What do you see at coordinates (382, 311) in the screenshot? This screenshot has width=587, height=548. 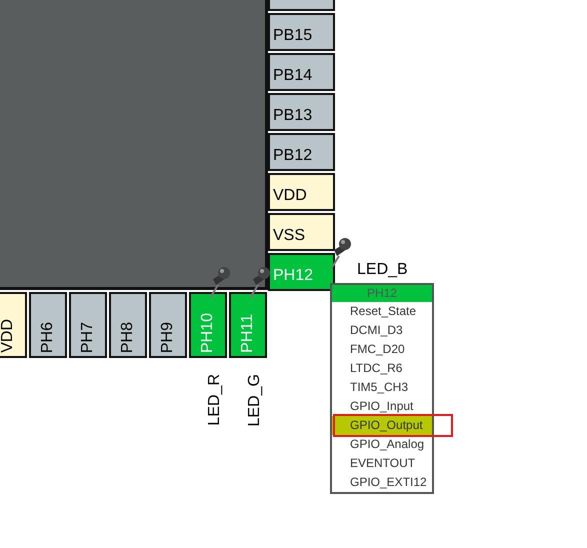 I see `menu-item: Reset_State` at bounding box center [382, 311].